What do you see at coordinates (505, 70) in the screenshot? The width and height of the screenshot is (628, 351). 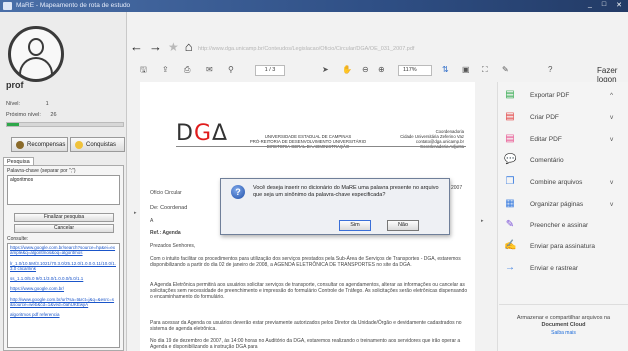 I see `sign-icon: ✎` at bounding box center [505, 70].